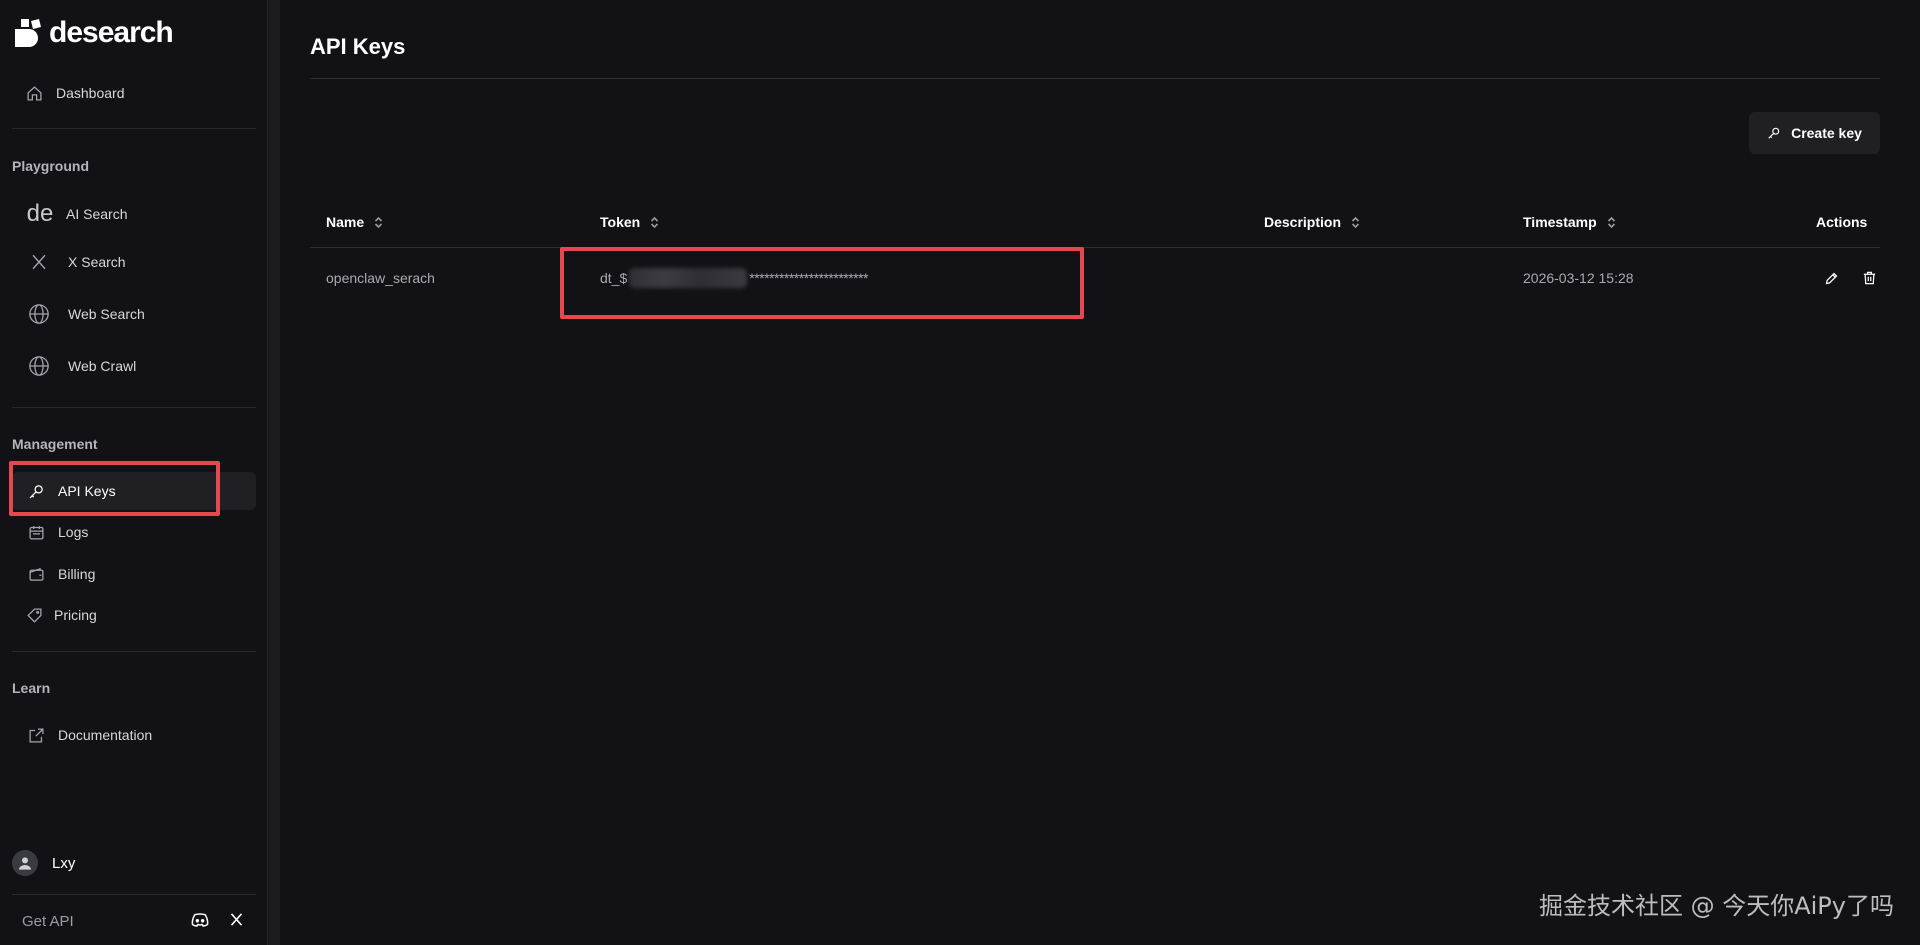  I want to click on logo-text: desearch, so click(111, 32).